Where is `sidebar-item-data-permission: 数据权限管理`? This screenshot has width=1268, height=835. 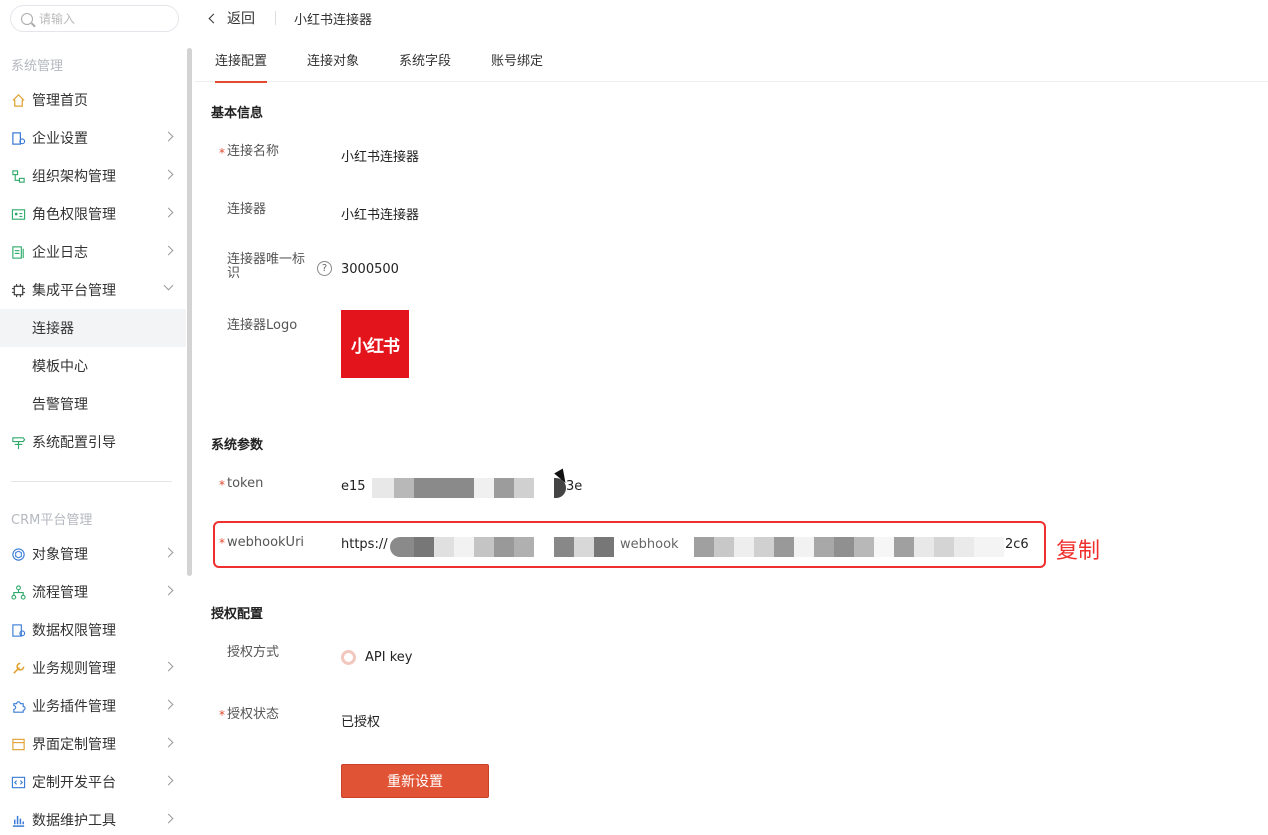 sidebar-item-data-permission: 数据权限管理 is located at coordinates (93, 630).